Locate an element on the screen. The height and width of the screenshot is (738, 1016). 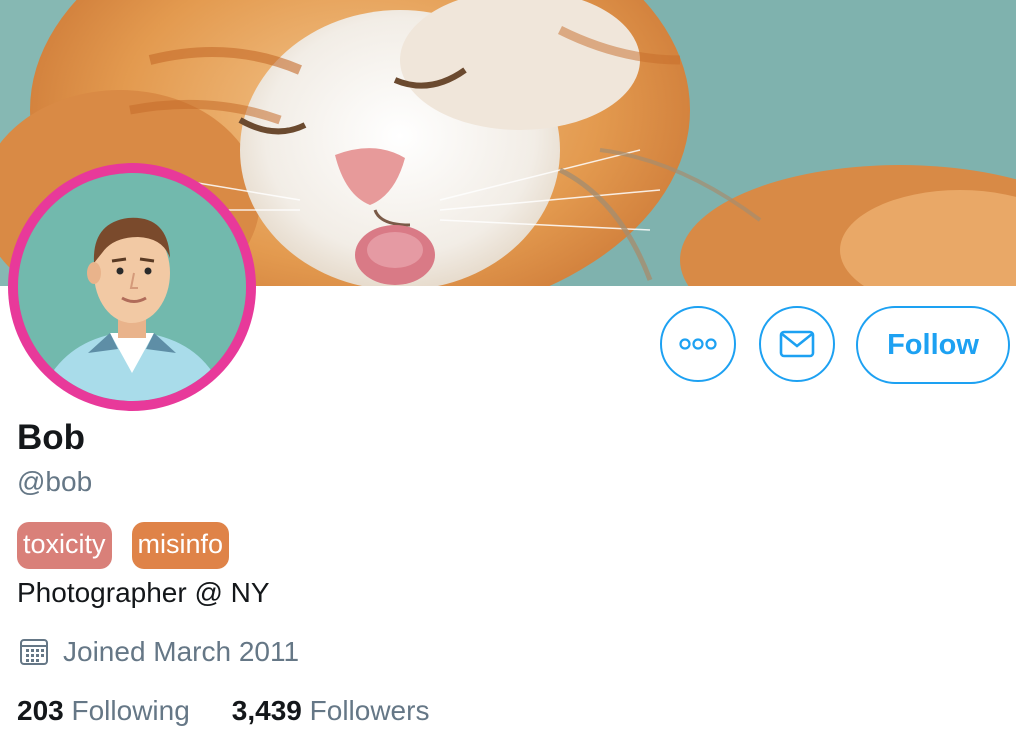
more-horizontal-icon is located at coordinates (698, 344).